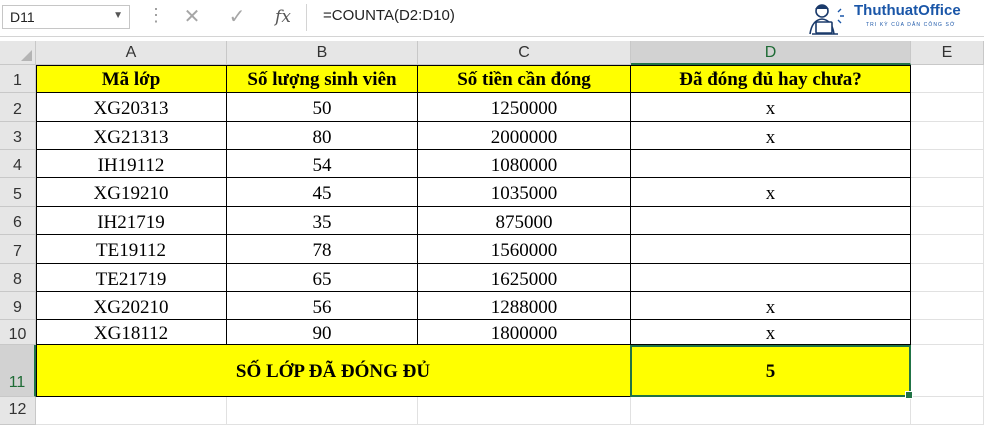 This screenshot has width=984, height=425. I want to click on office-worker-icon, so click(826, 19).